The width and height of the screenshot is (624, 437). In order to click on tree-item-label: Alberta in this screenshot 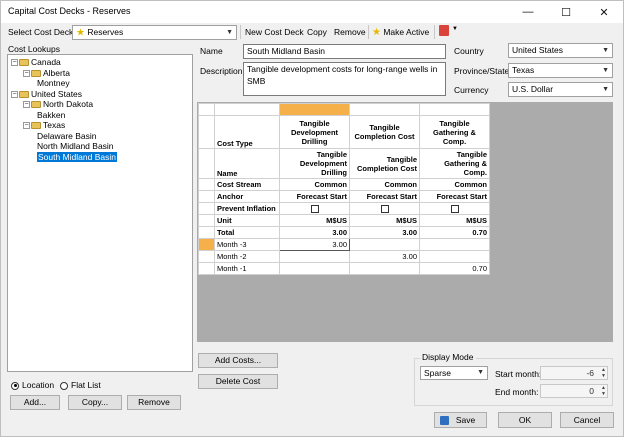, I will do `click(56, 72)`.